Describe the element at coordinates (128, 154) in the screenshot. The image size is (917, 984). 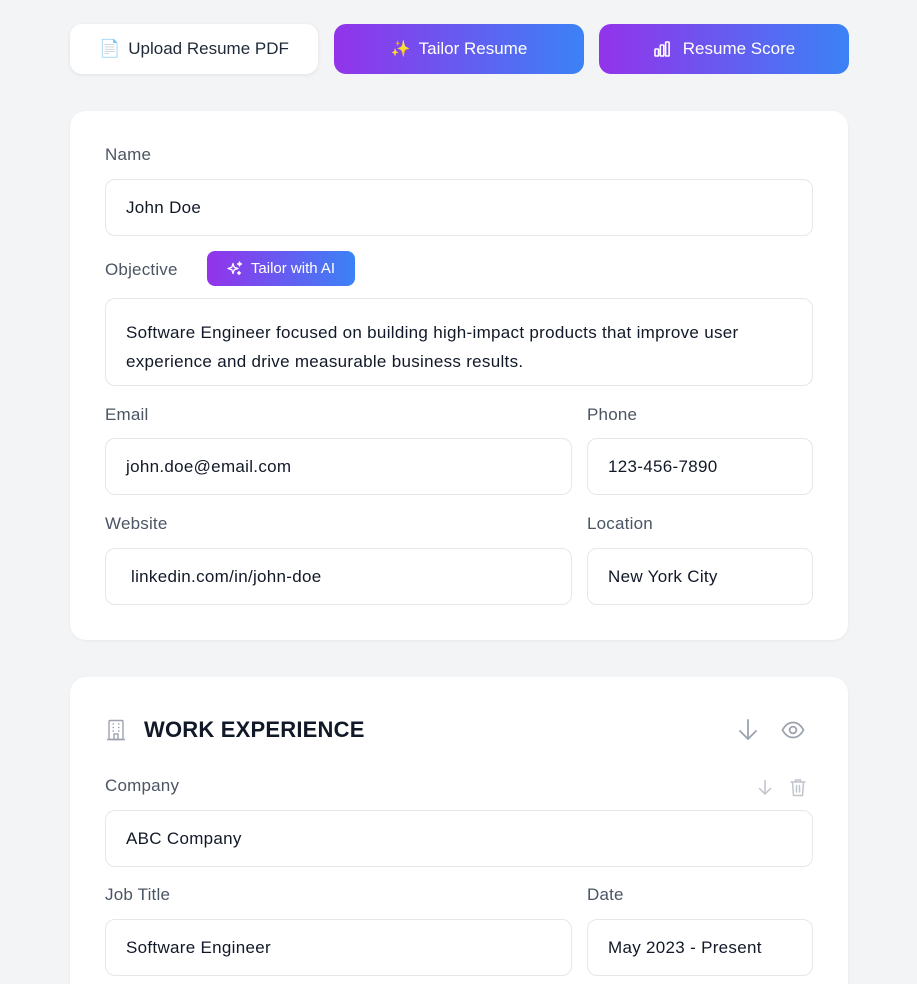
I see `name-label: Name` at that location.